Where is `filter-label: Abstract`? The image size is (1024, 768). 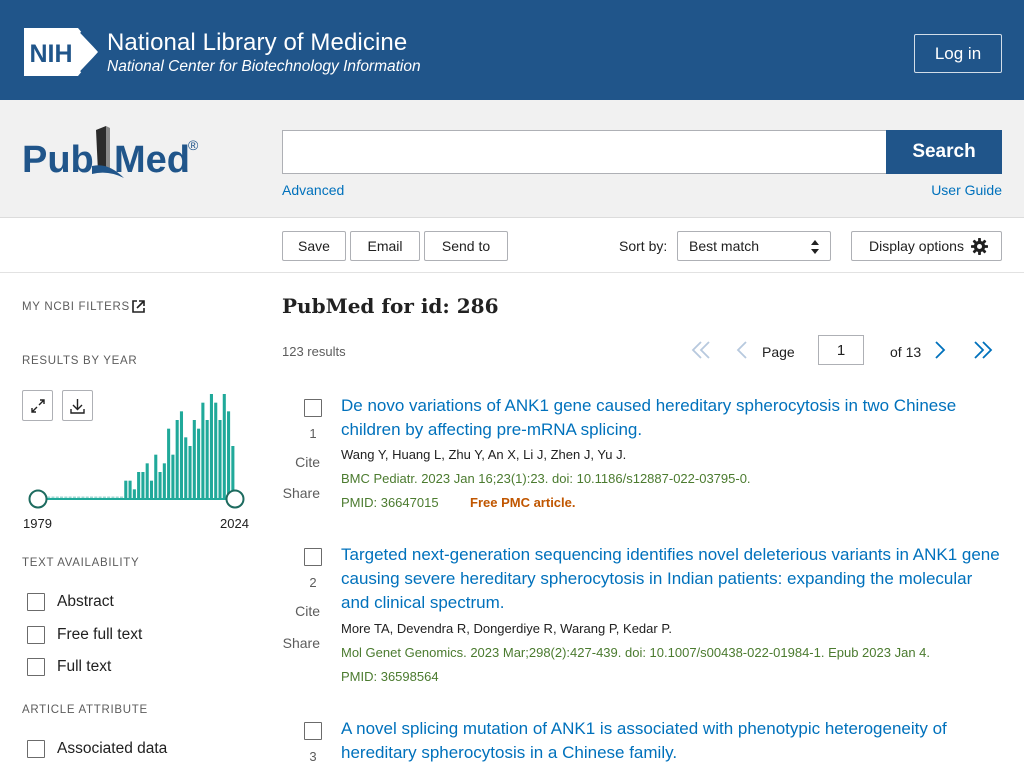 filter-label: Abstract is located at coordinates (85, 601).